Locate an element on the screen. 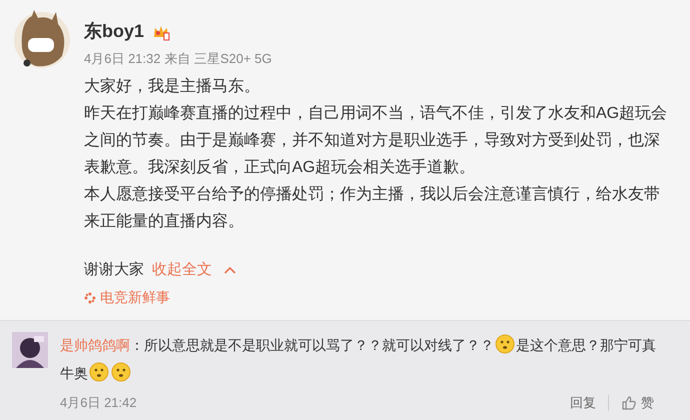  comment-time: 4月6日 21:42 is located at coordinates (98, 403).